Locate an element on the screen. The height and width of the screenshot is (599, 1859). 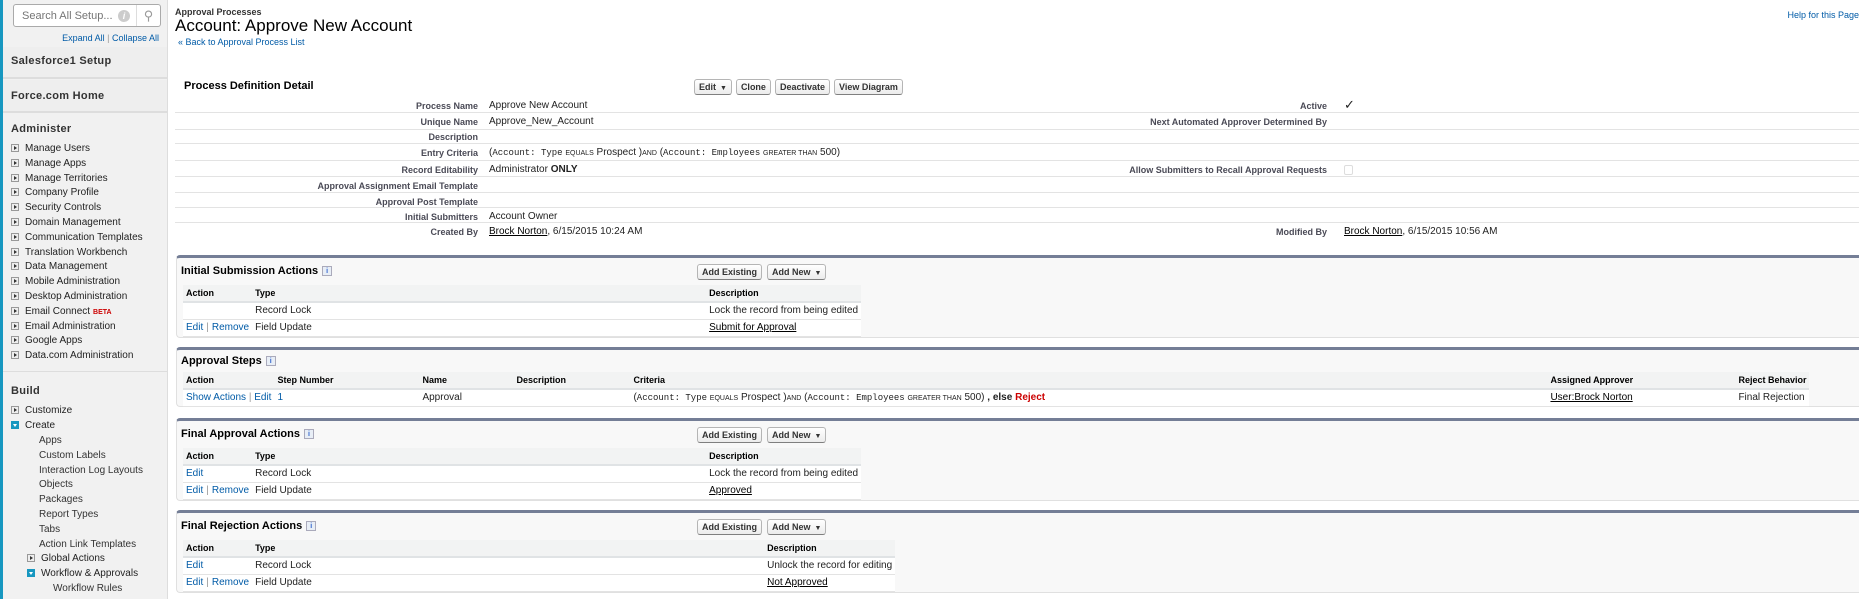
sidebar-item-label: Company Profile is located at coordinates (62, 193).